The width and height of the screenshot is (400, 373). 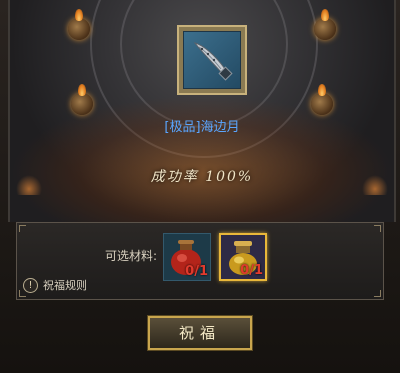 I want to click on bless-rules-label: 祝福规则, so click(x=65, y=285).